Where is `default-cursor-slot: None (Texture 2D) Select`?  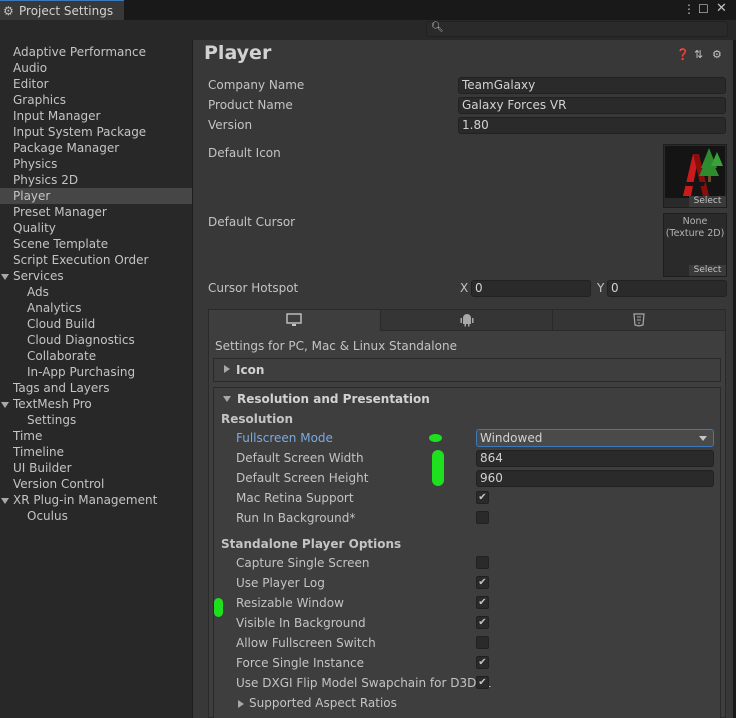
default-cursor-slot: None (Texture 2D) Select is located at coordinates (695, 245).